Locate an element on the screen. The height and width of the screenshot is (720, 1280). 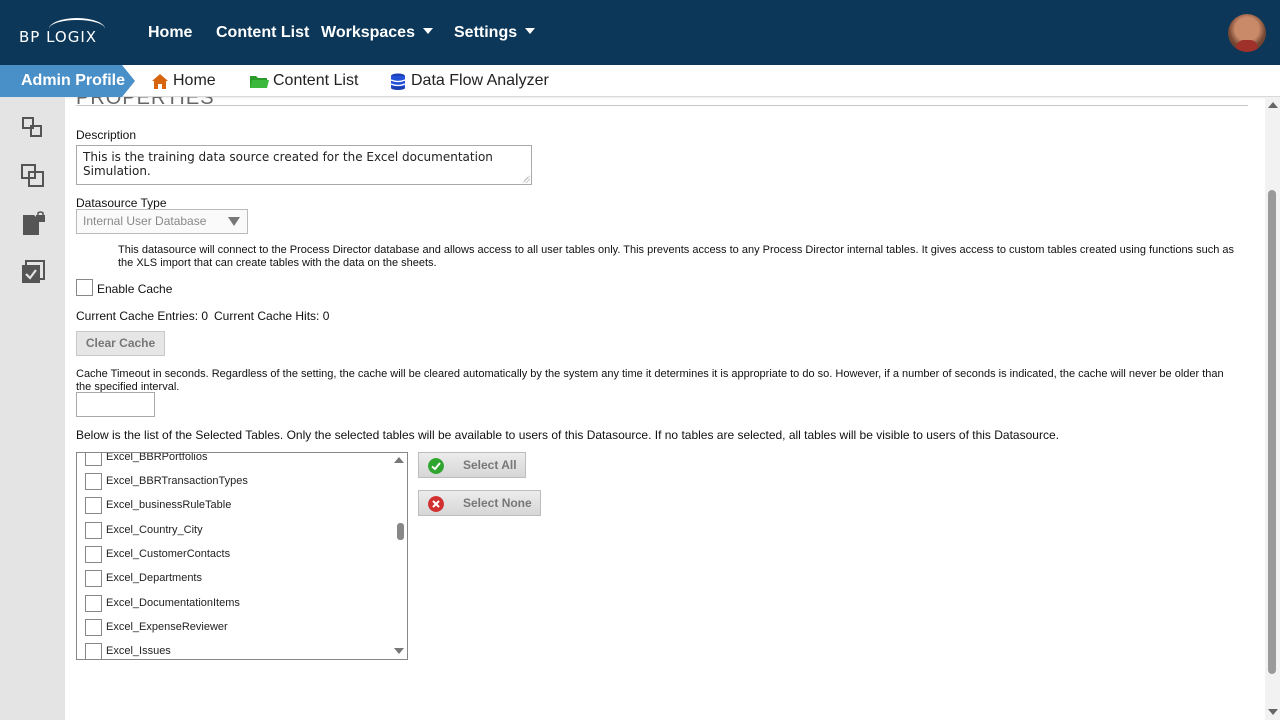
description-label: Description is located at coordinates (106, 135).